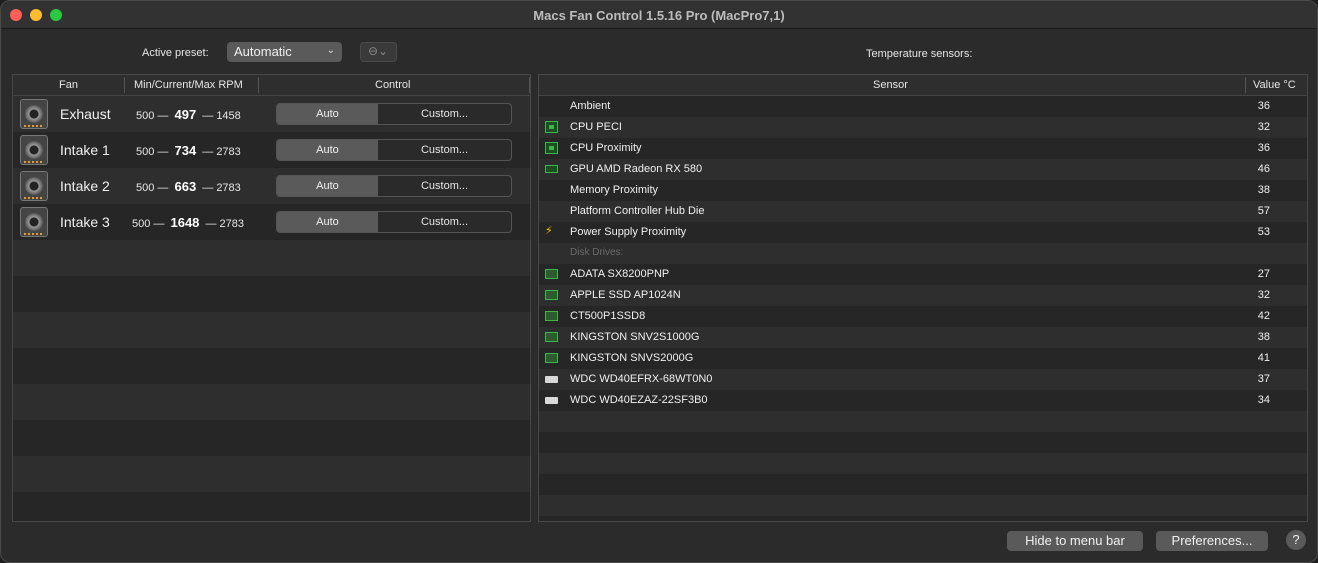 The image size is (1318, 563). What do you see at coordinates (188, 186) in the screenshot?
I see `fan-rpm: 500 — 663 — 2783` at bounding box center [188, 186].